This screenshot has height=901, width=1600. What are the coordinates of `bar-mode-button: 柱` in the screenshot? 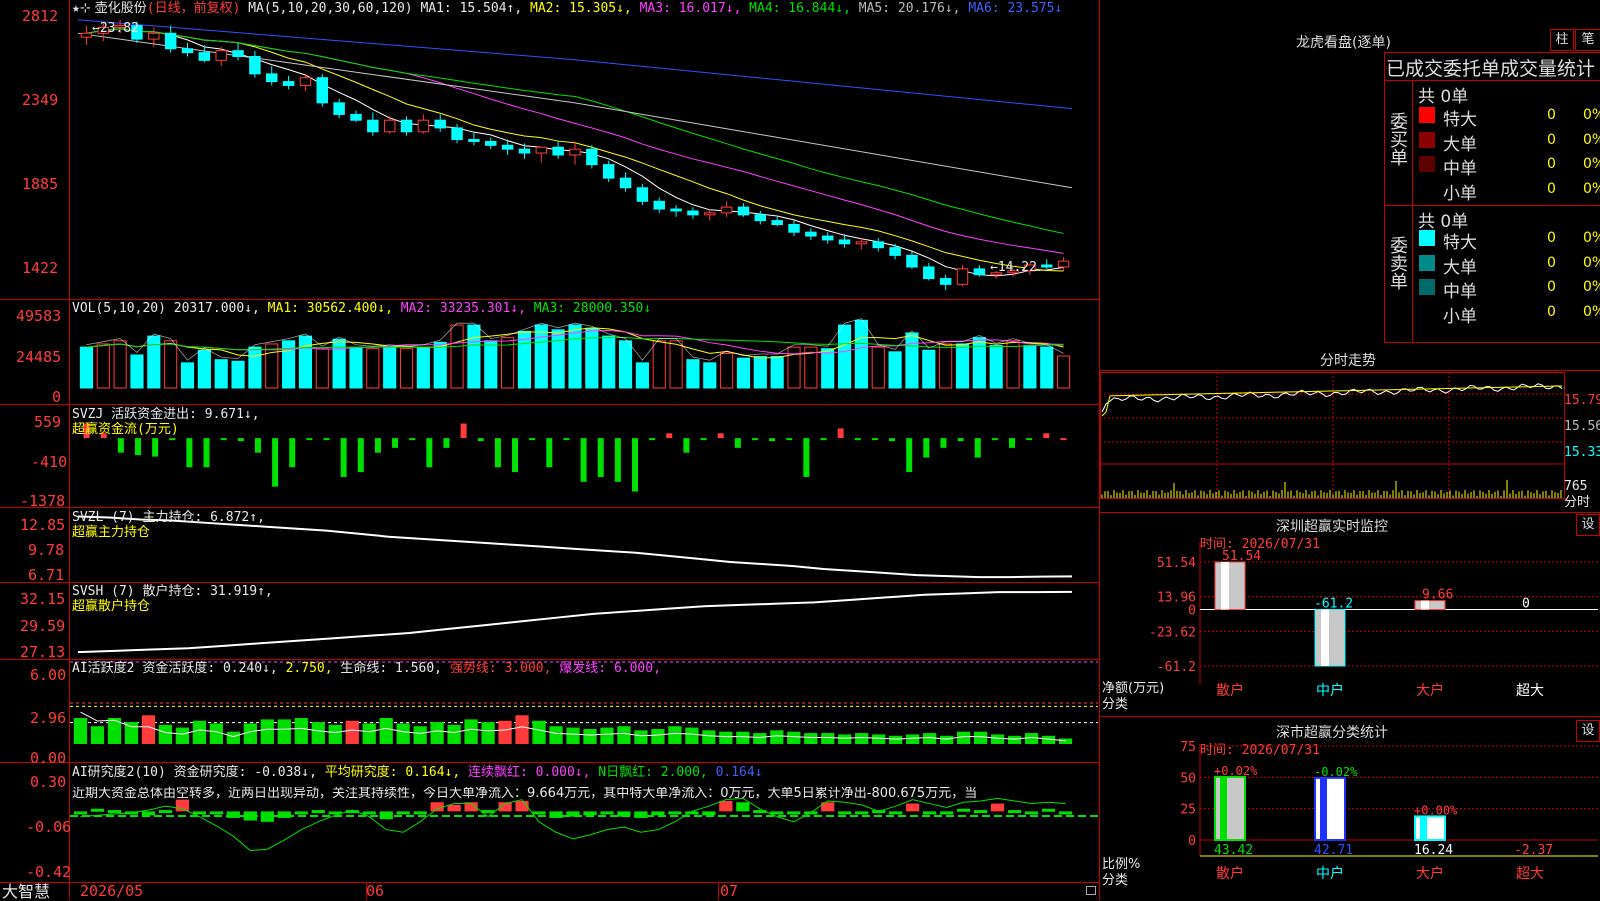 It's located at (1562, 40).